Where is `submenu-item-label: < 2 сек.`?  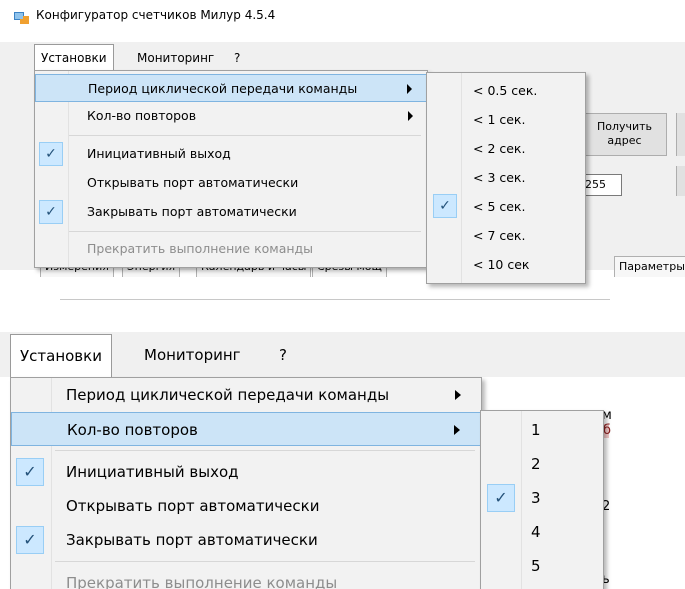 submenu-item-label: < 2 сек. is located at coordinates (499, 148).